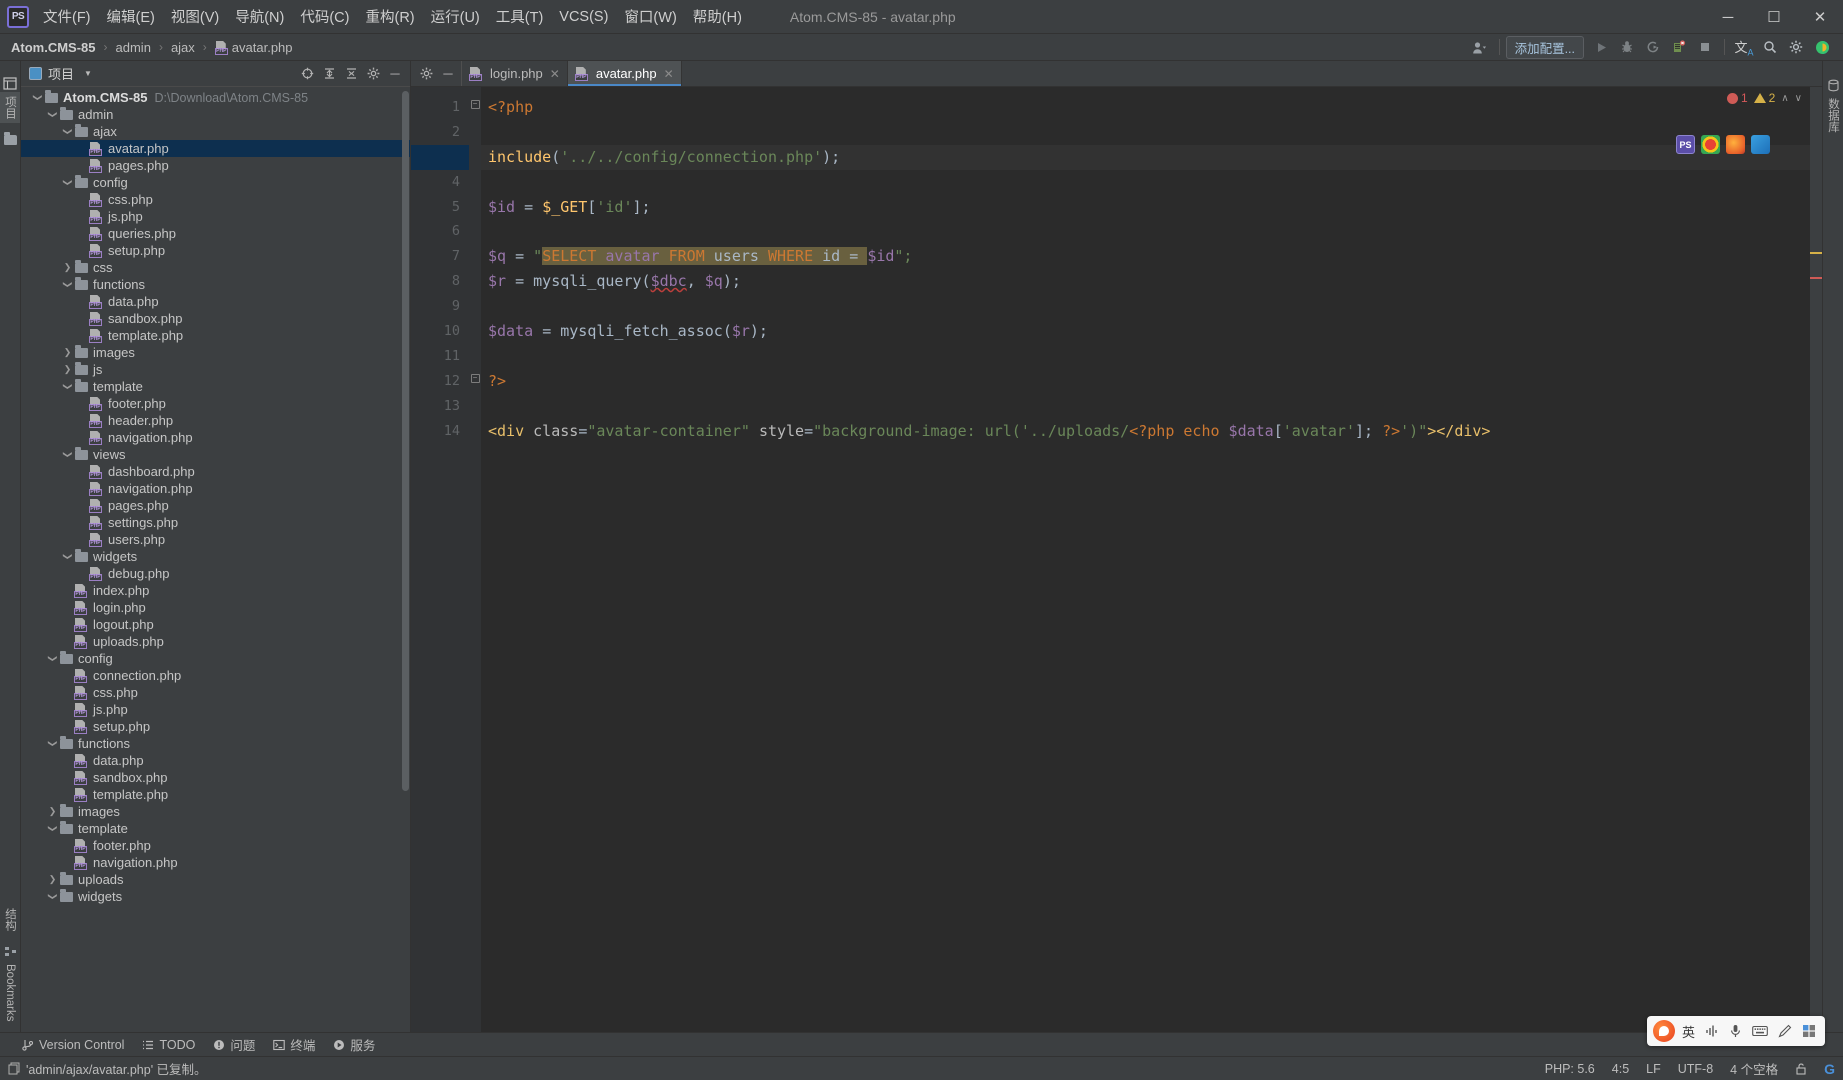  I want to click on breadcrumb-item-project: Atom.CMS-85, so click(53, 47).